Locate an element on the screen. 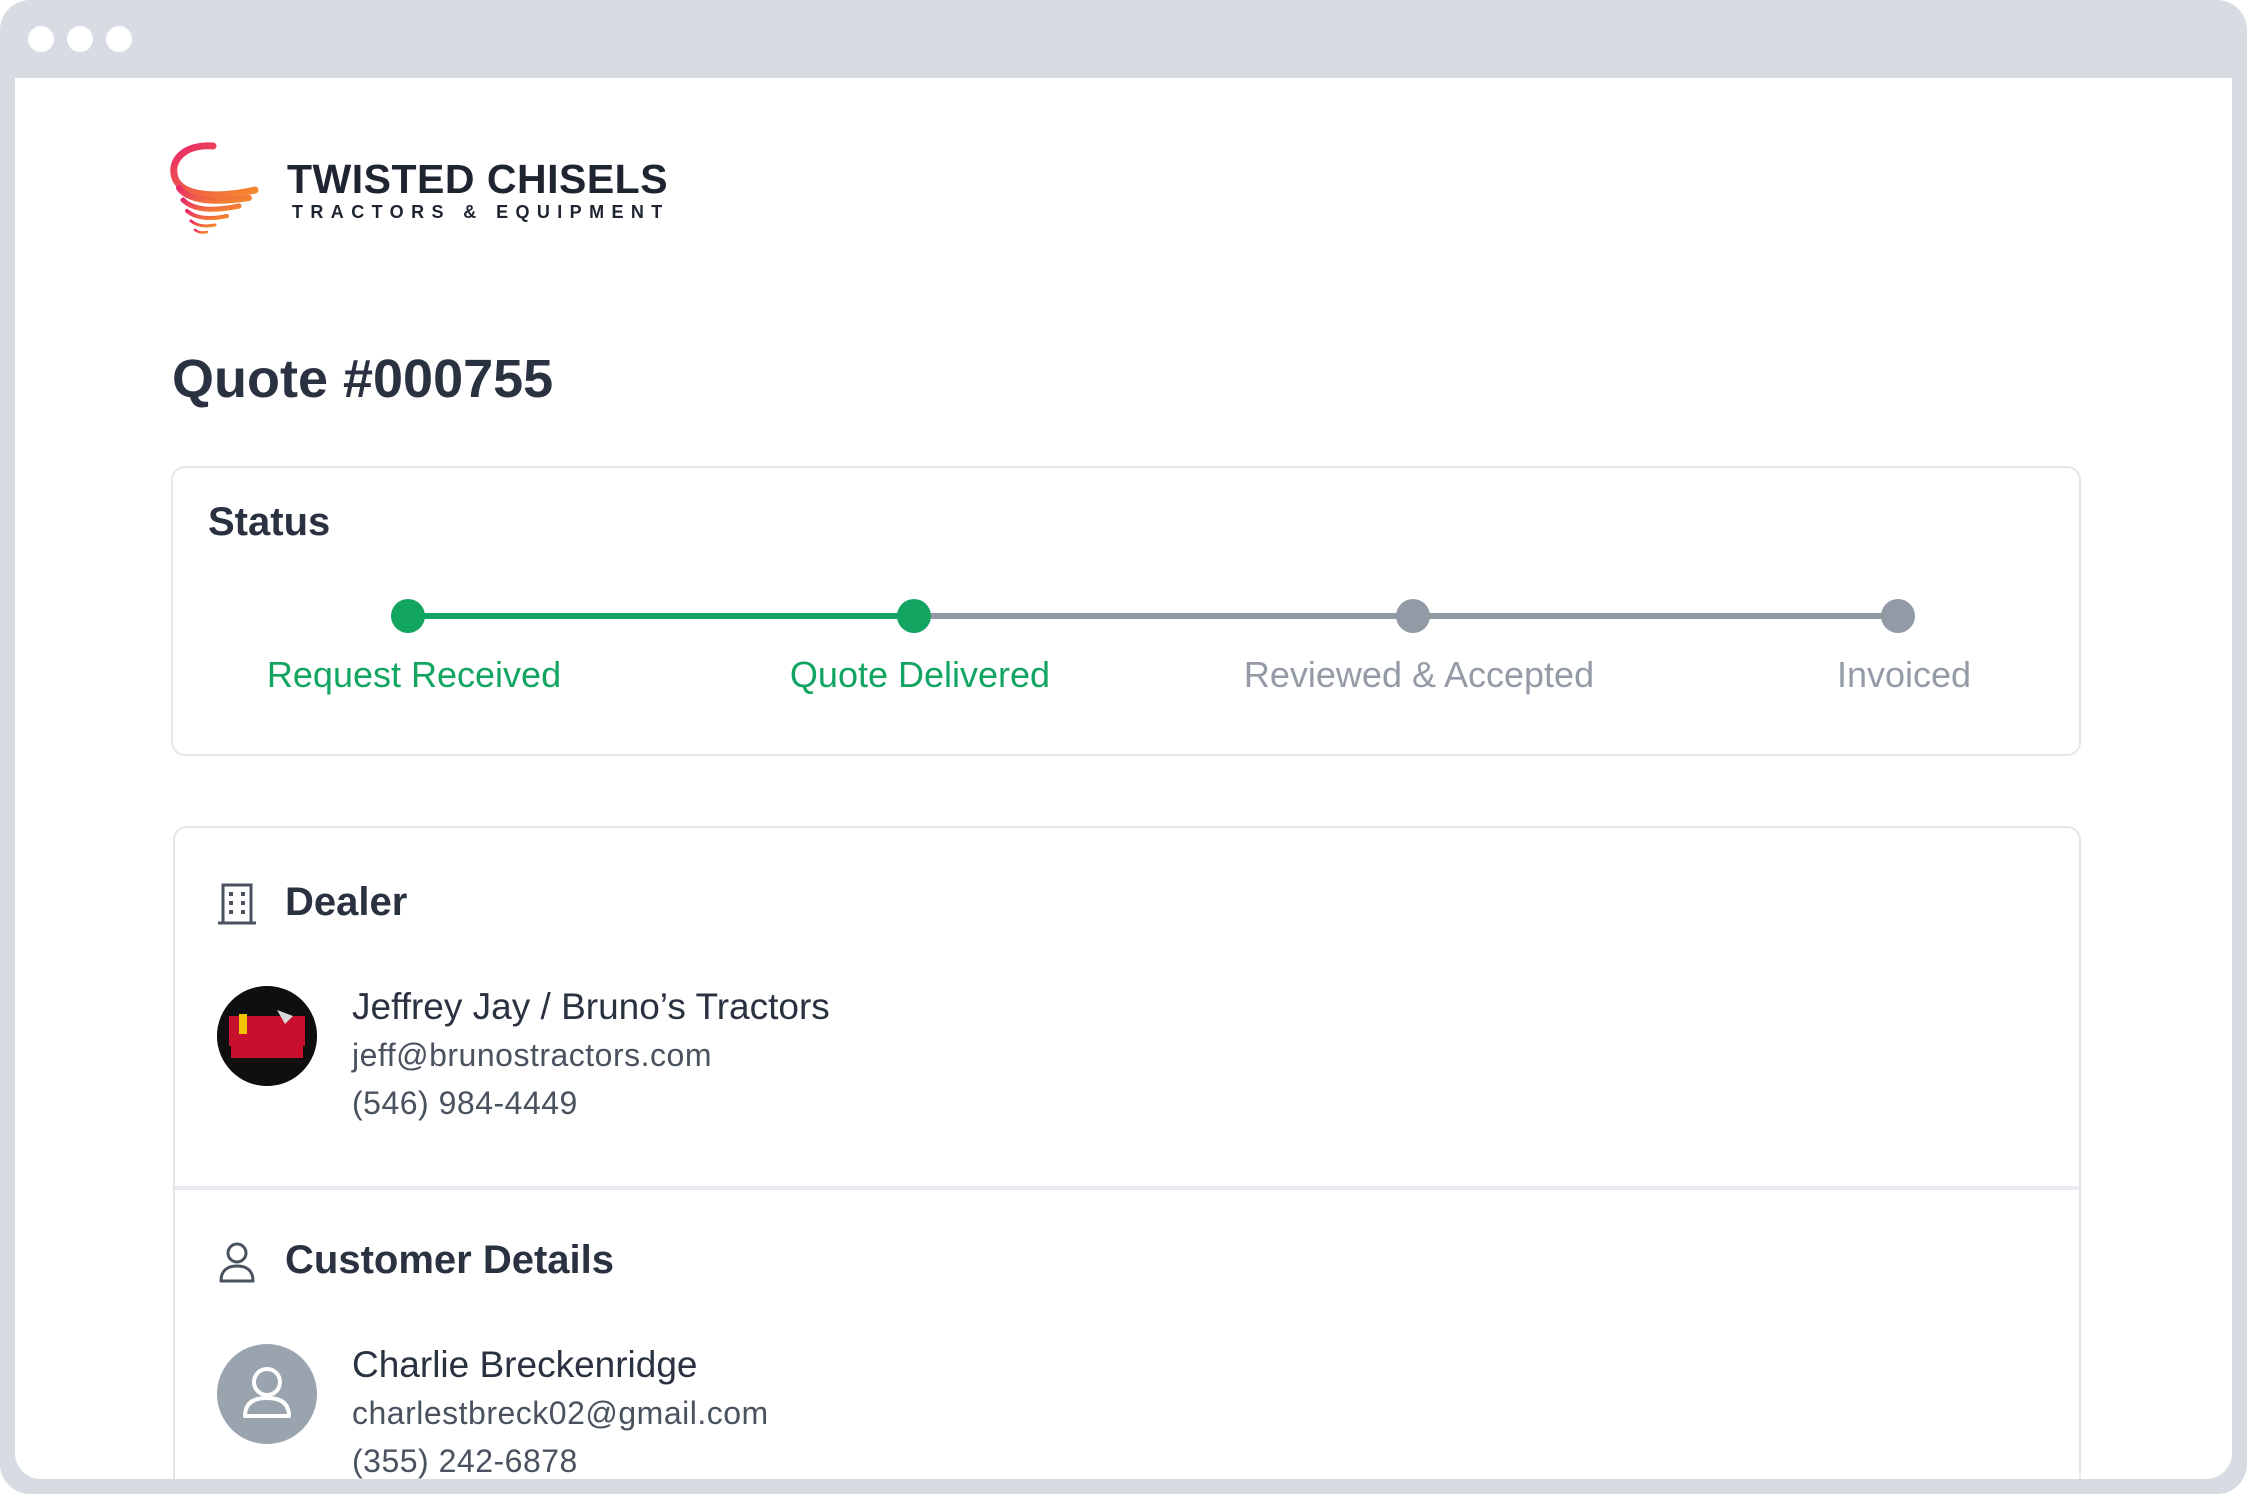 The width and height of the screenshot is (2247, 1494). window-minimize-dot is located at coordinates (80, 39).